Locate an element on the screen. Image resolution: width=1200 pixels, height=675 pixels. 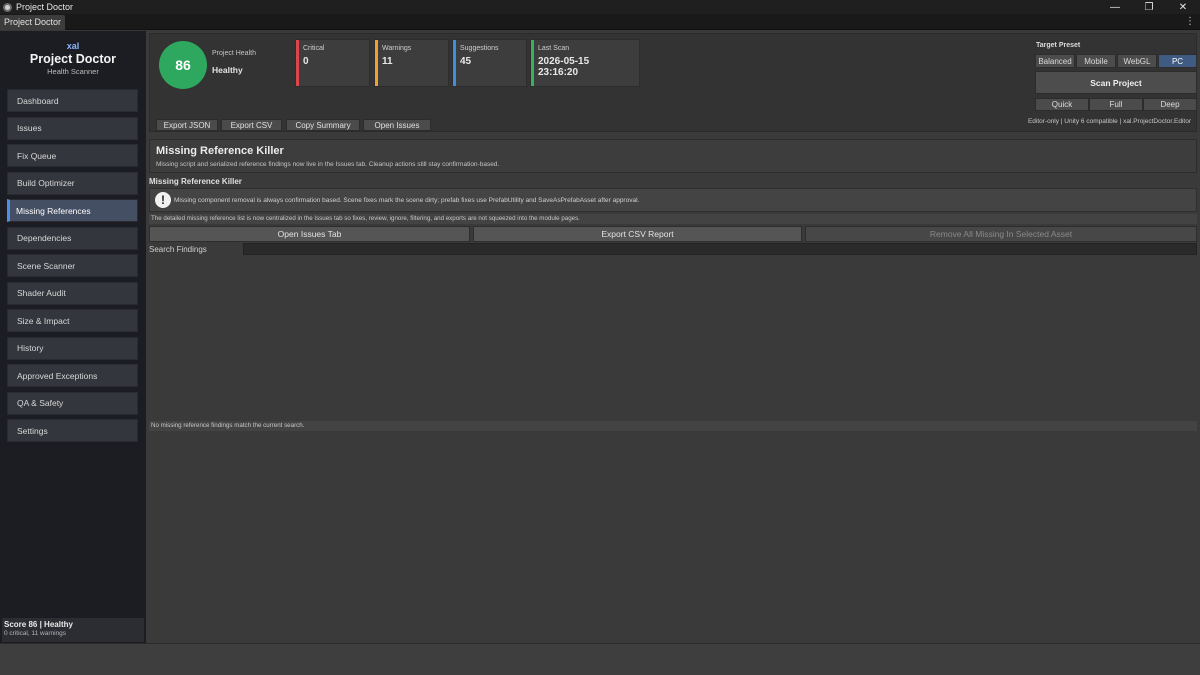
brand: xal Project Doctor Health Scanner is located at coordinates (73, 58).